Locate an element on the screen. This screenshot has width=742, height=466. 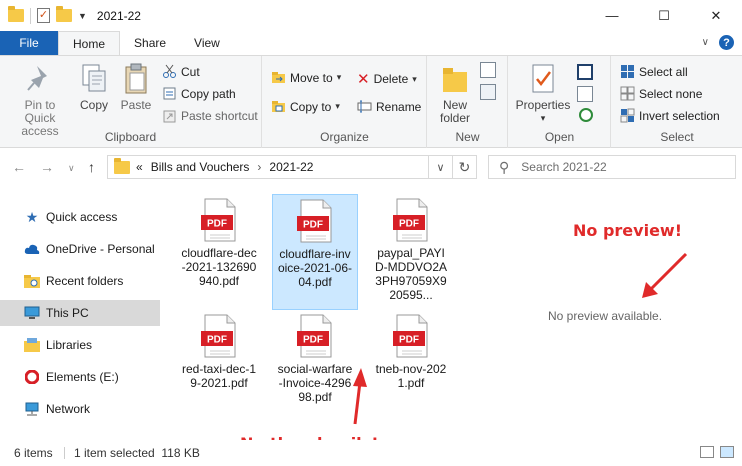
large-icons-view-icon is located at coordinates (727, 452).